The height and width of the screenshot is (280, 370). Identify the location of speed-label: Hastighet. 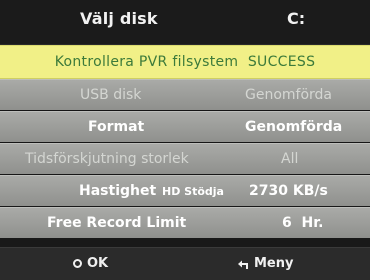
(118, 191).